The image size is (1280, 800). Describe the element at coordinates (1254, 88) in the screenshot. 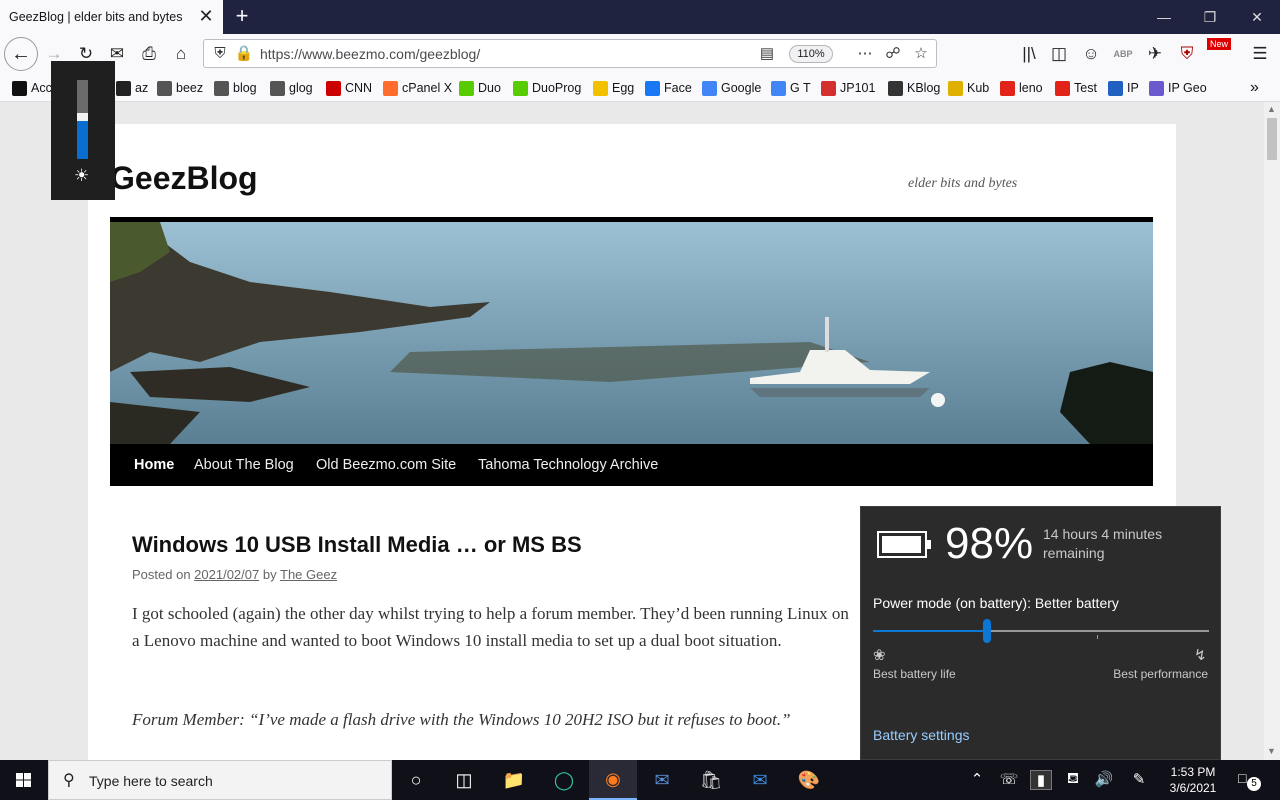

I see `bookmarks-overflow-icon: »` at that location.